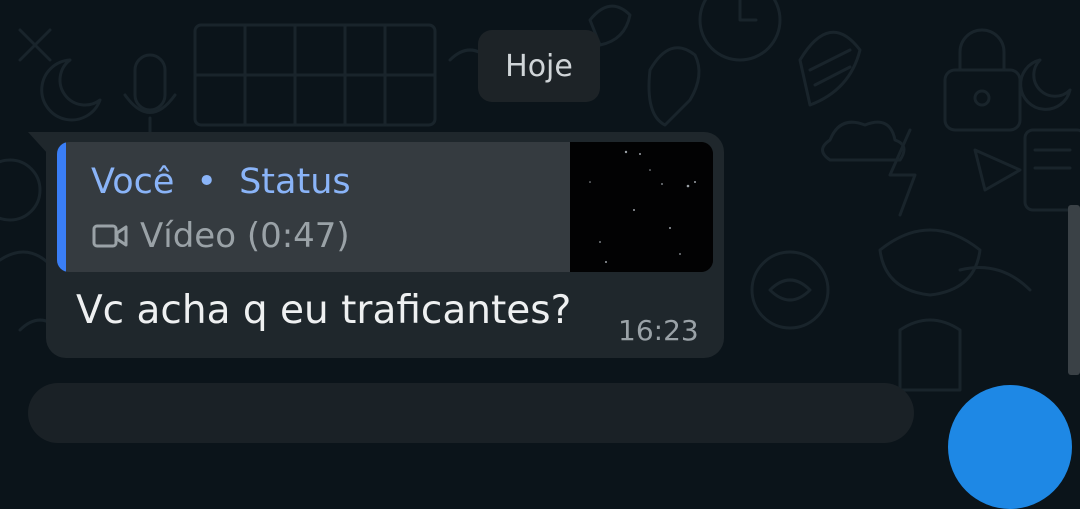  What do you see at coordinates (295, 182) in the screenshot?
I see `quote-source: Status` at bounding box center [295, 182].